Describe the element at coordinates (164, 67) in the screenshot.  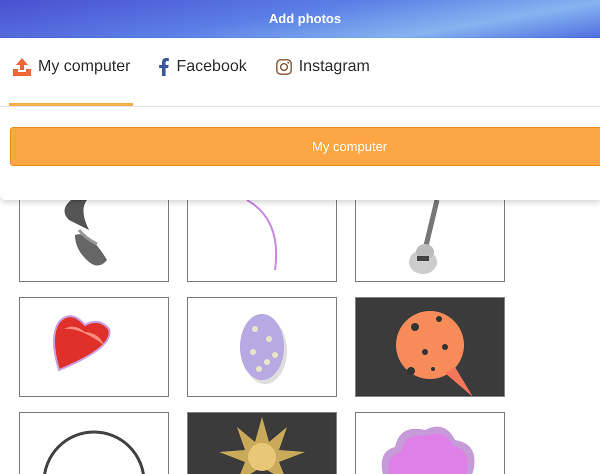
I see `facebook-icon` at that location.